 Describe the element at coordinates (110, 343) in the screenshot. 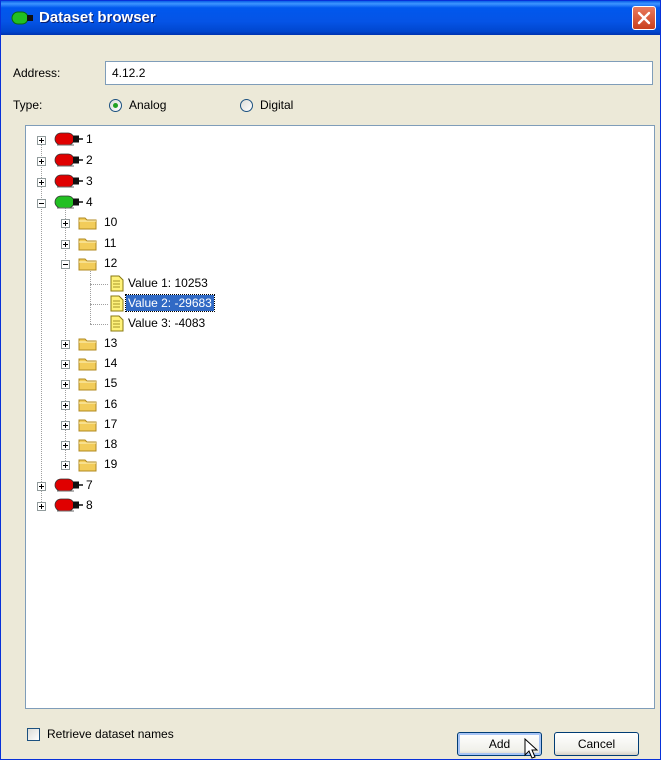

I see `tree-node-label: 13` at that location.